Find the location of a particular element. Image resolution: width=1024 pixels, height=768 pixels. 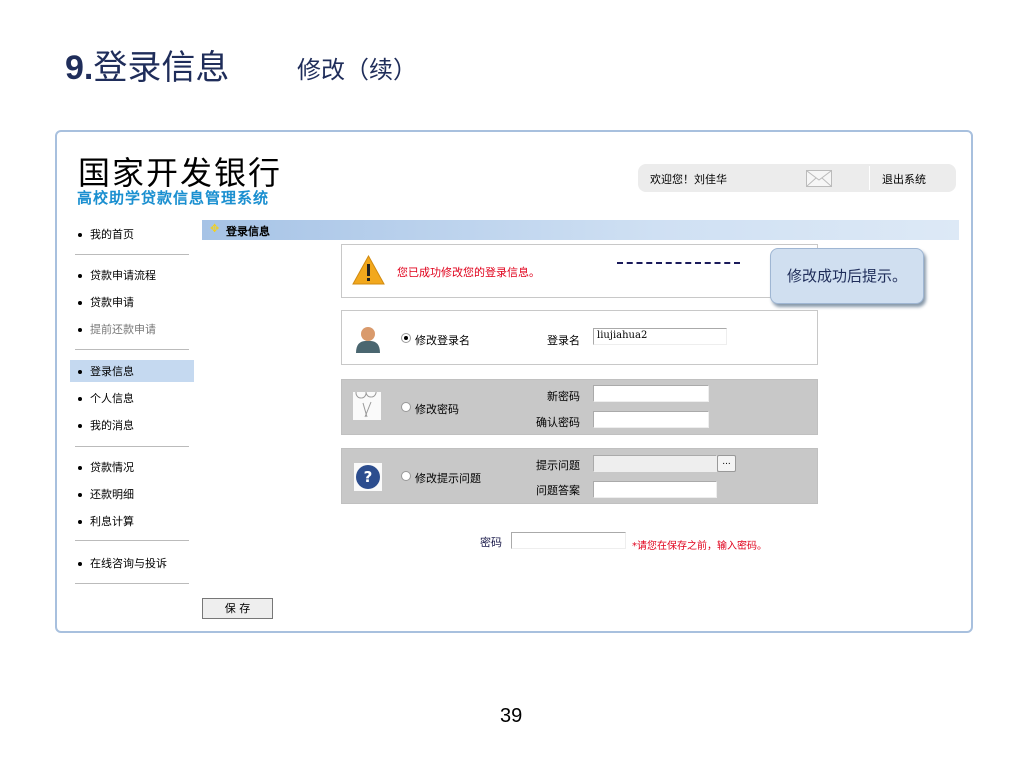

system-name: 高校助学贷款信息管理系统 is located at coordinates (173, 198).